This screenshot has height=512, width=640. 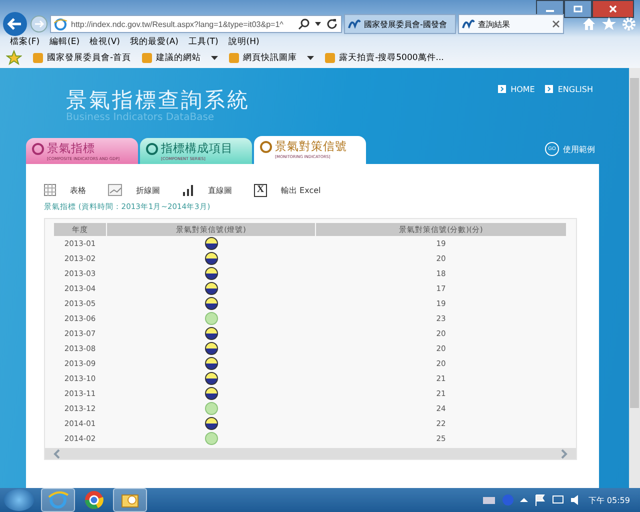 I want to click on taskbar-button, so click(x=130, y=500).